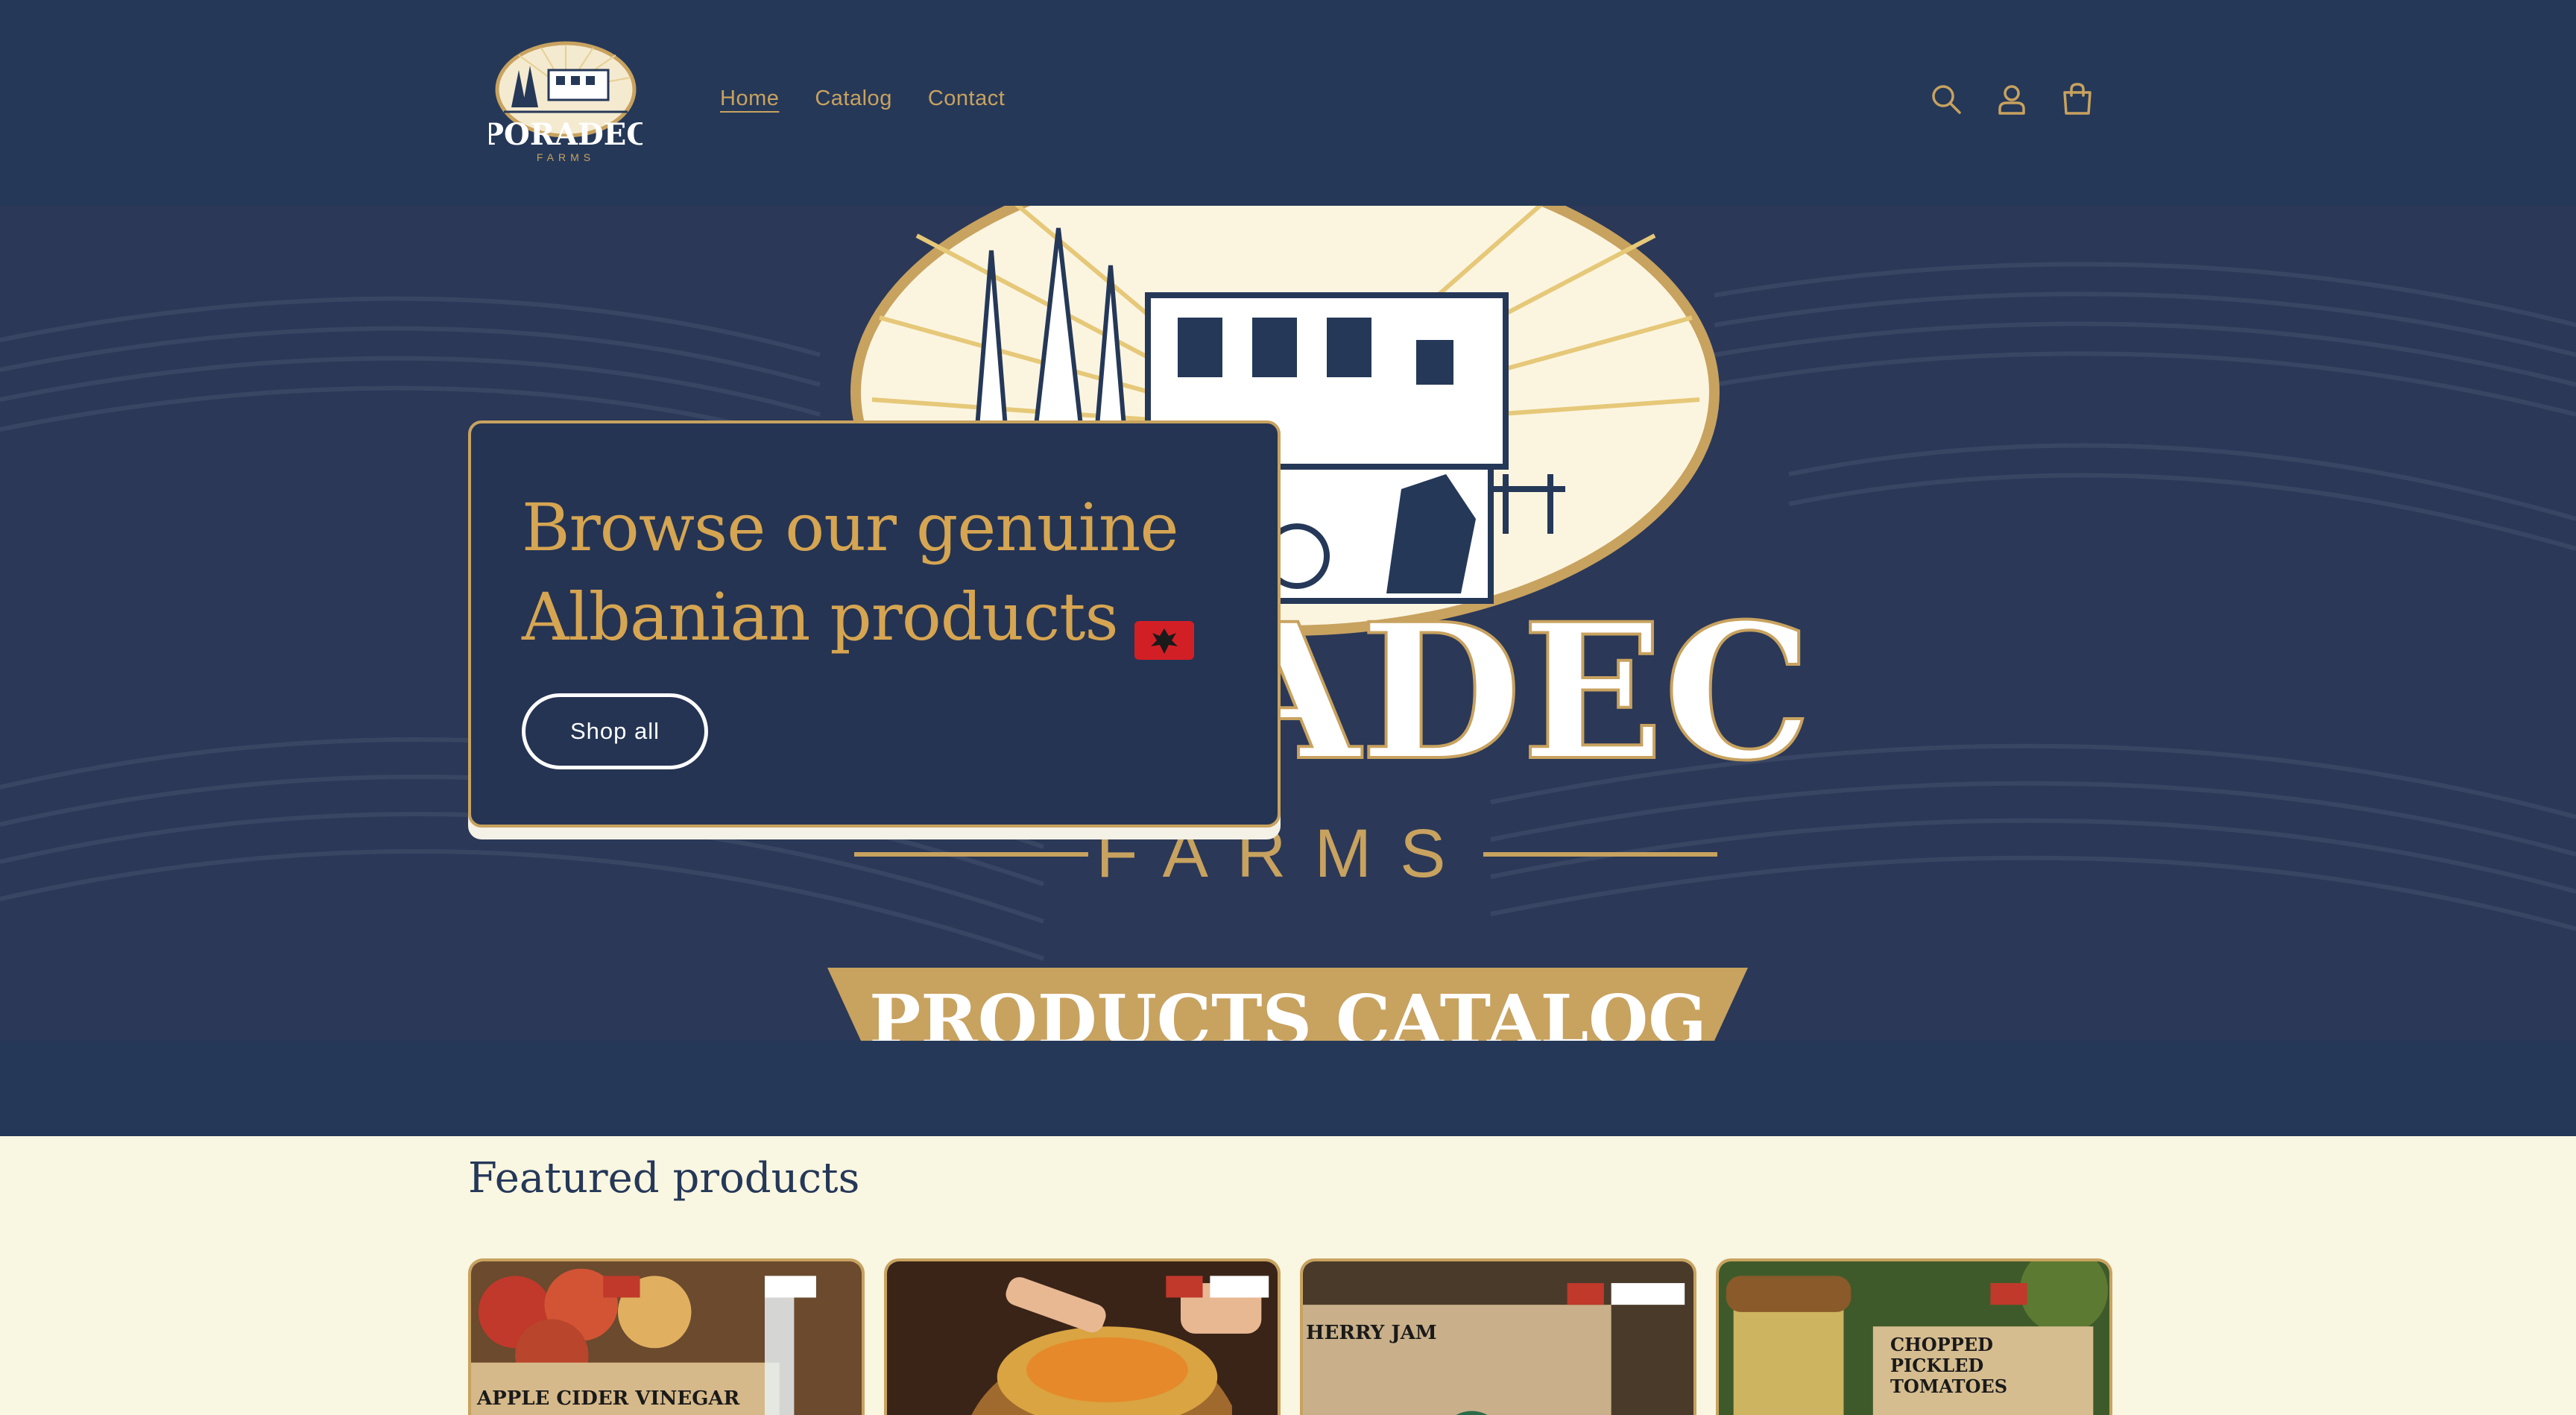 The width and height of the screenshot is (2576, 1415). Describe the element at coordinates (1164, 628) in the screenshot. I see `albania-flag-icon` at that location.